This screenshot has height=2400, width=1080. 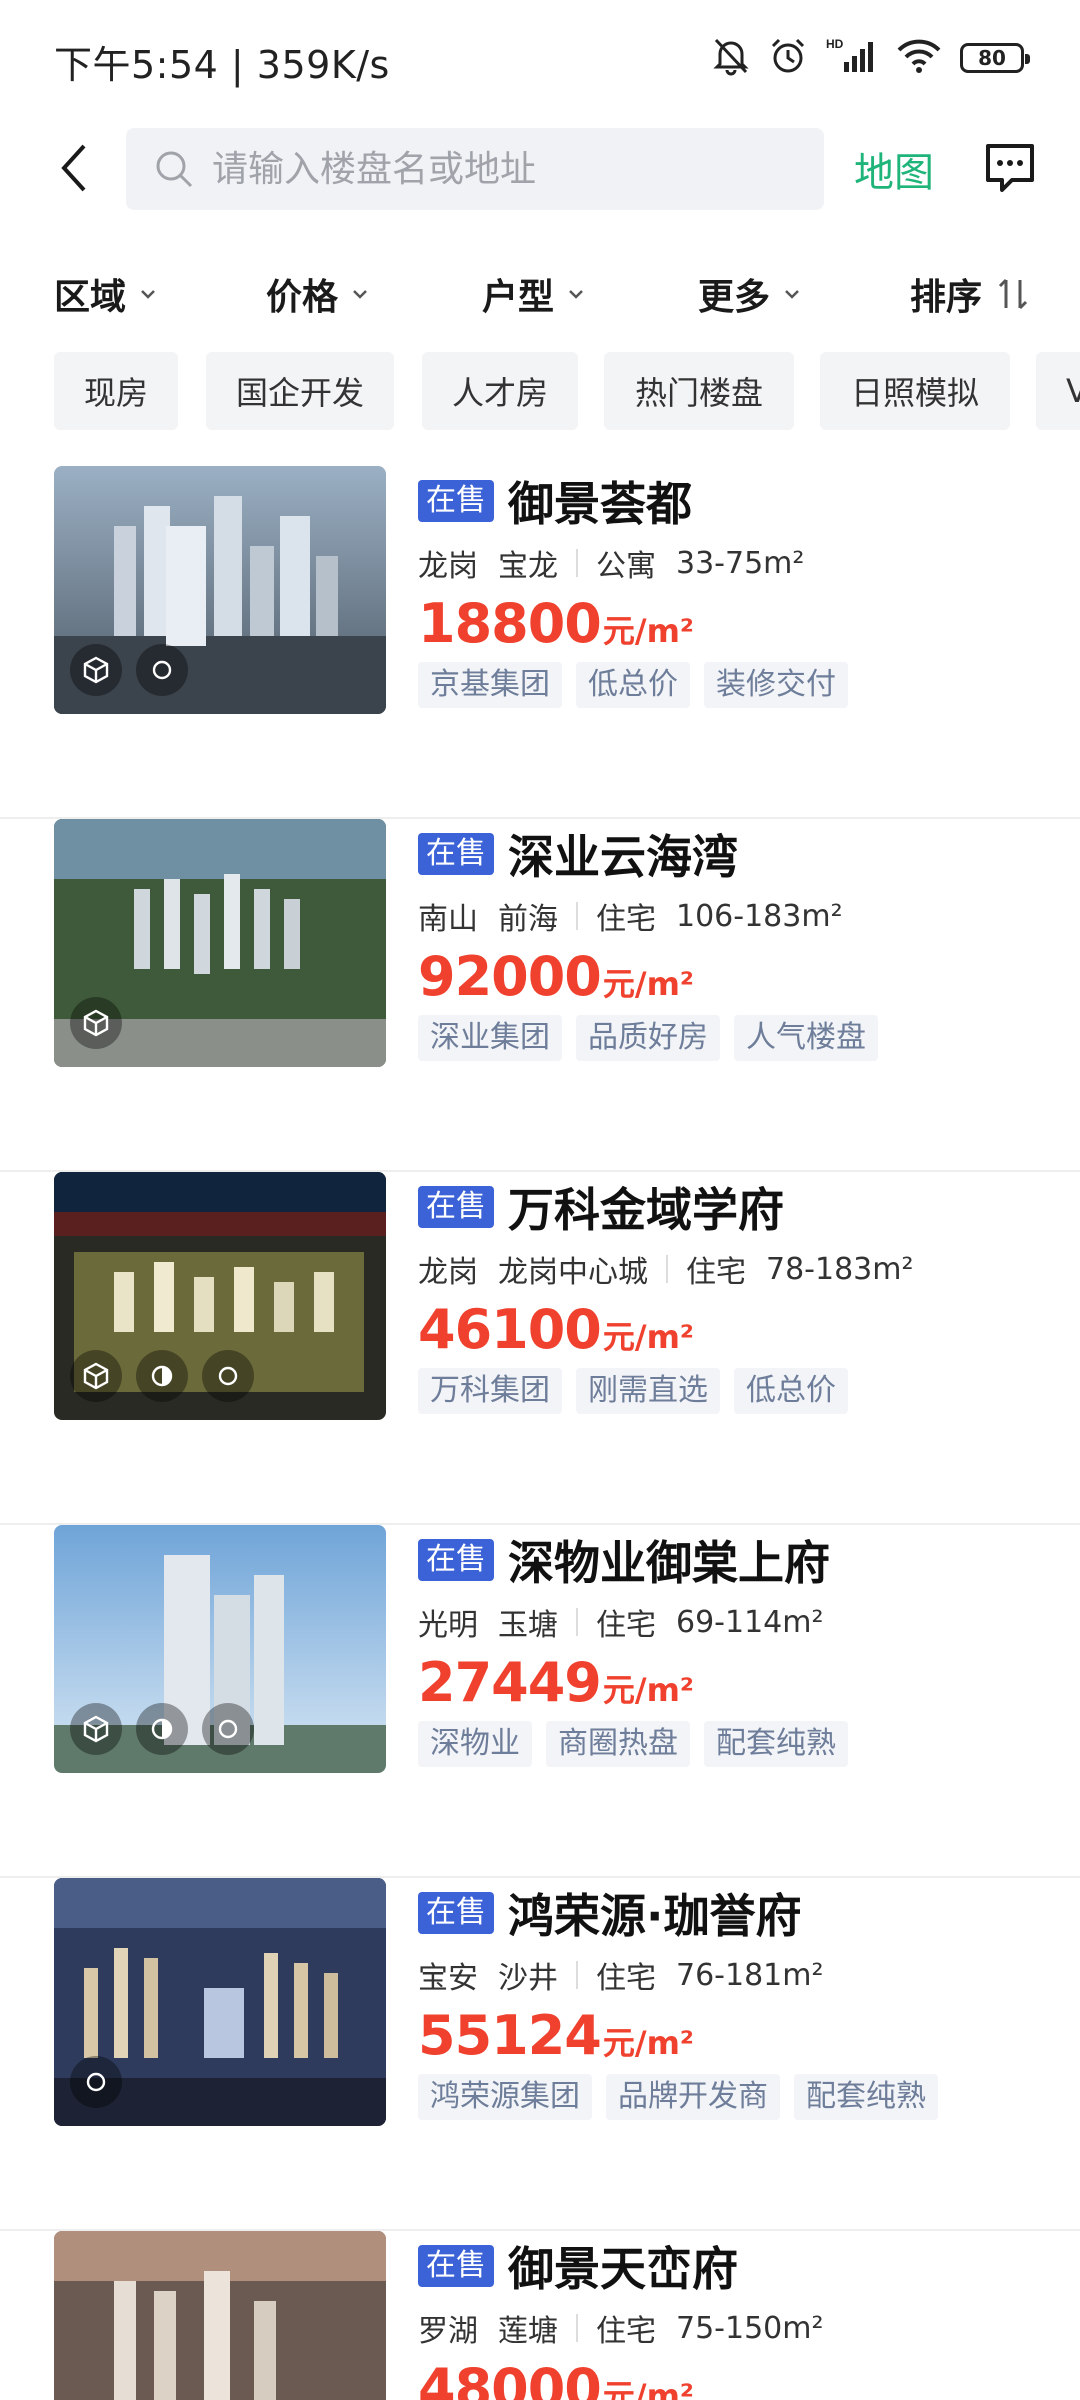 What do you see at coordinates (500, 391) in the screenshot?
I see `quick-tag: 人才房` at bounding box center [500, 391].